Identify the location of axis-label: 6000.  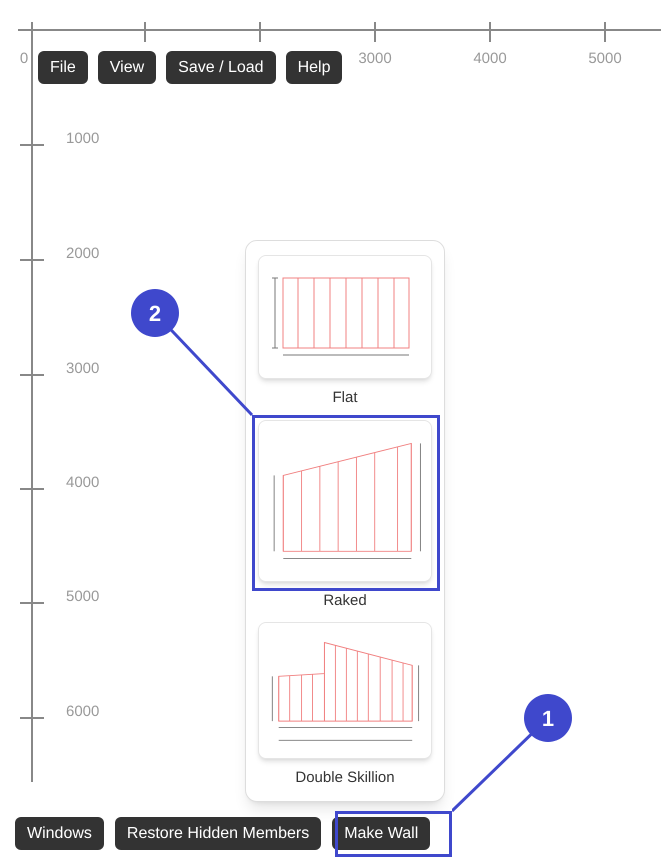
(83, 712).